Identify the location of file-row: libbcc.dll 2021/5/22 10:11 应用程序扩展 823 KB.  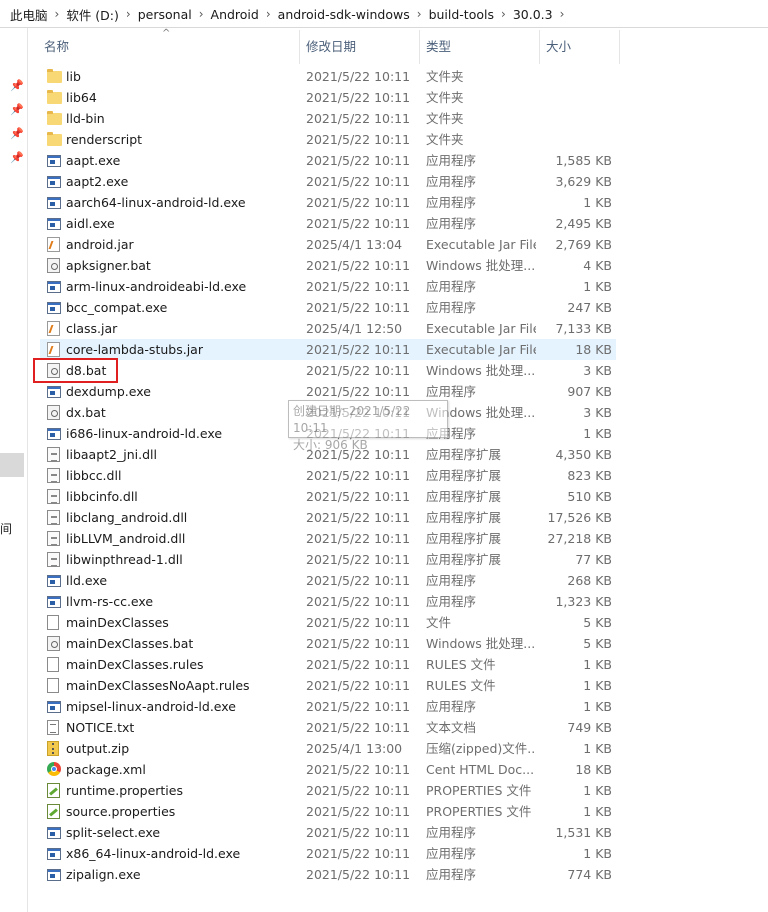
(328, 475).